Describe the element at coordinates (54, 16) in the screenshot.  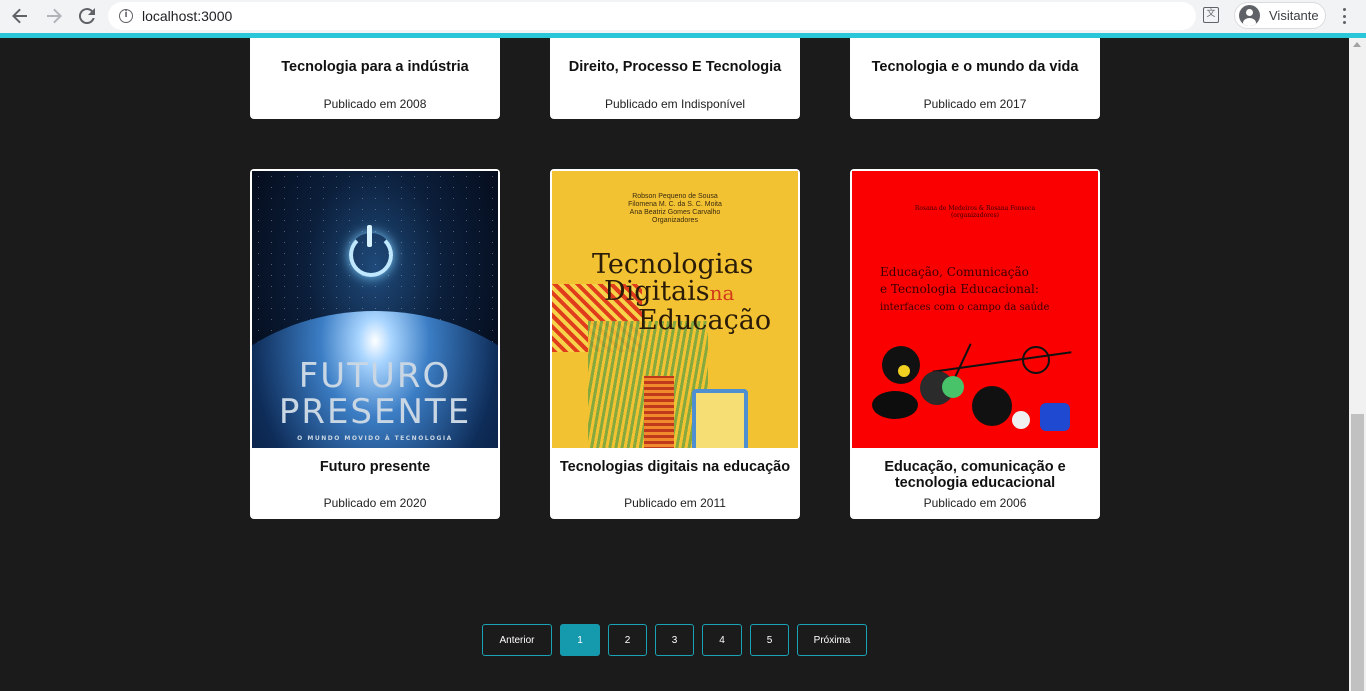
I see `forward-arrow-icon` at that location.